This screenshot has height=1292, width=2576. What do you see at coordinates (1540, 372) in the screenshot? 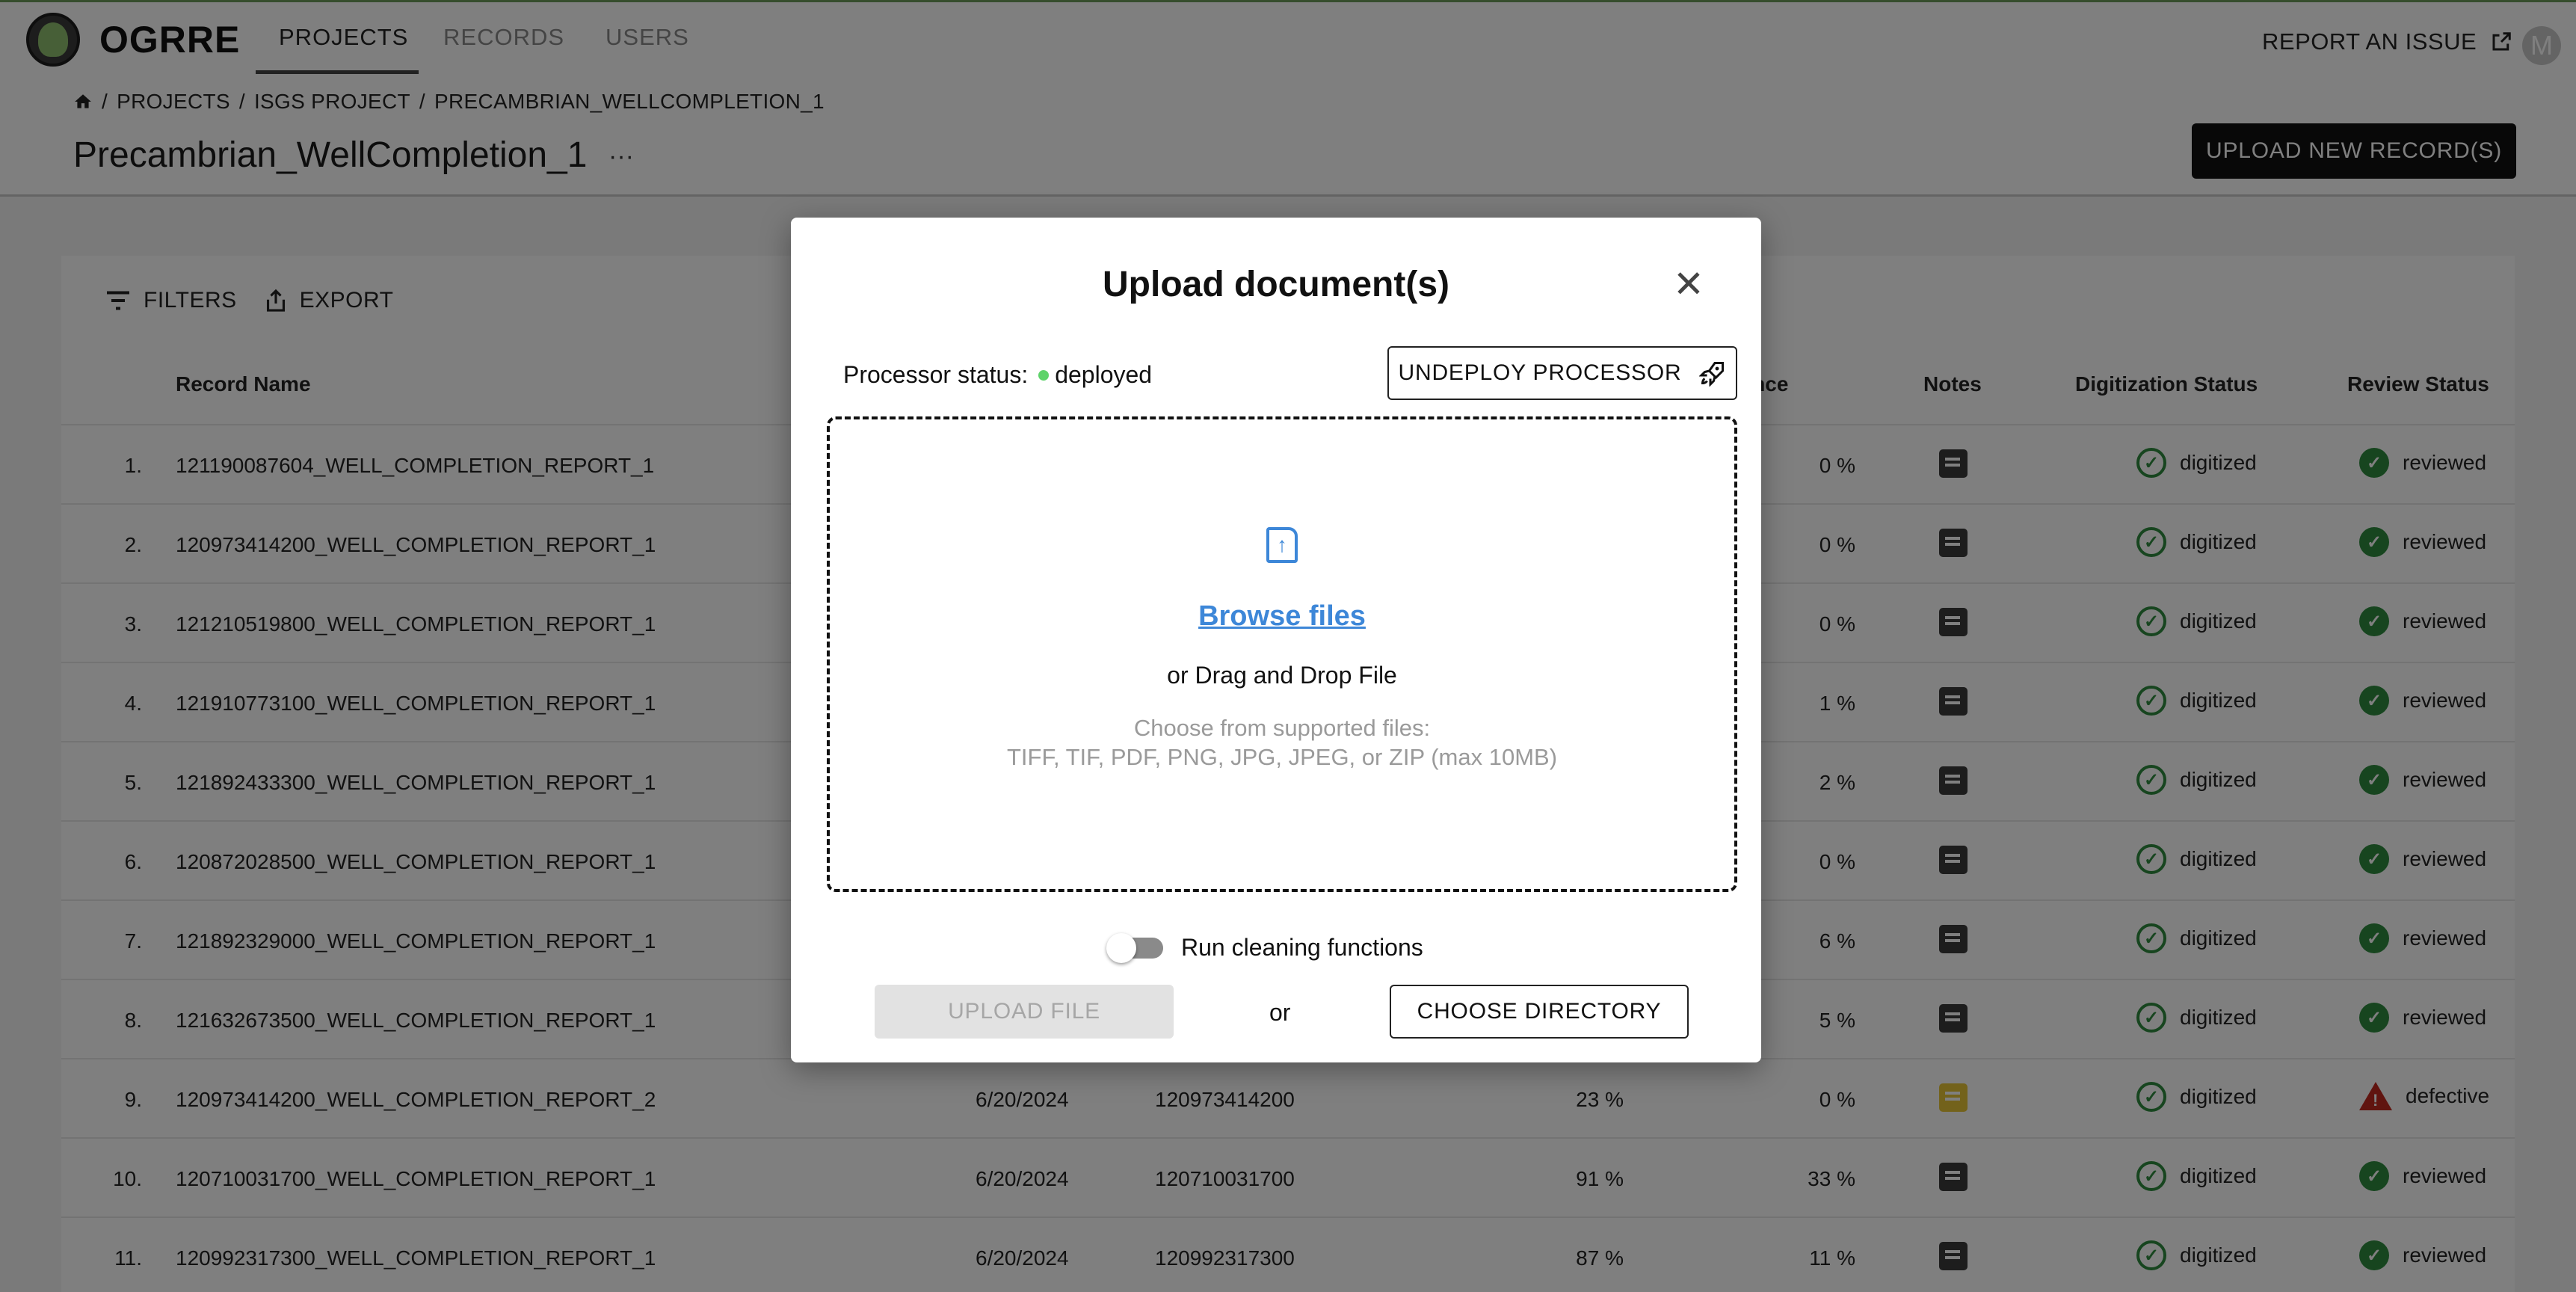
I see `undeploy-label: UNDEPLOY PROCESSOR` at bounding box center [1540, 372].